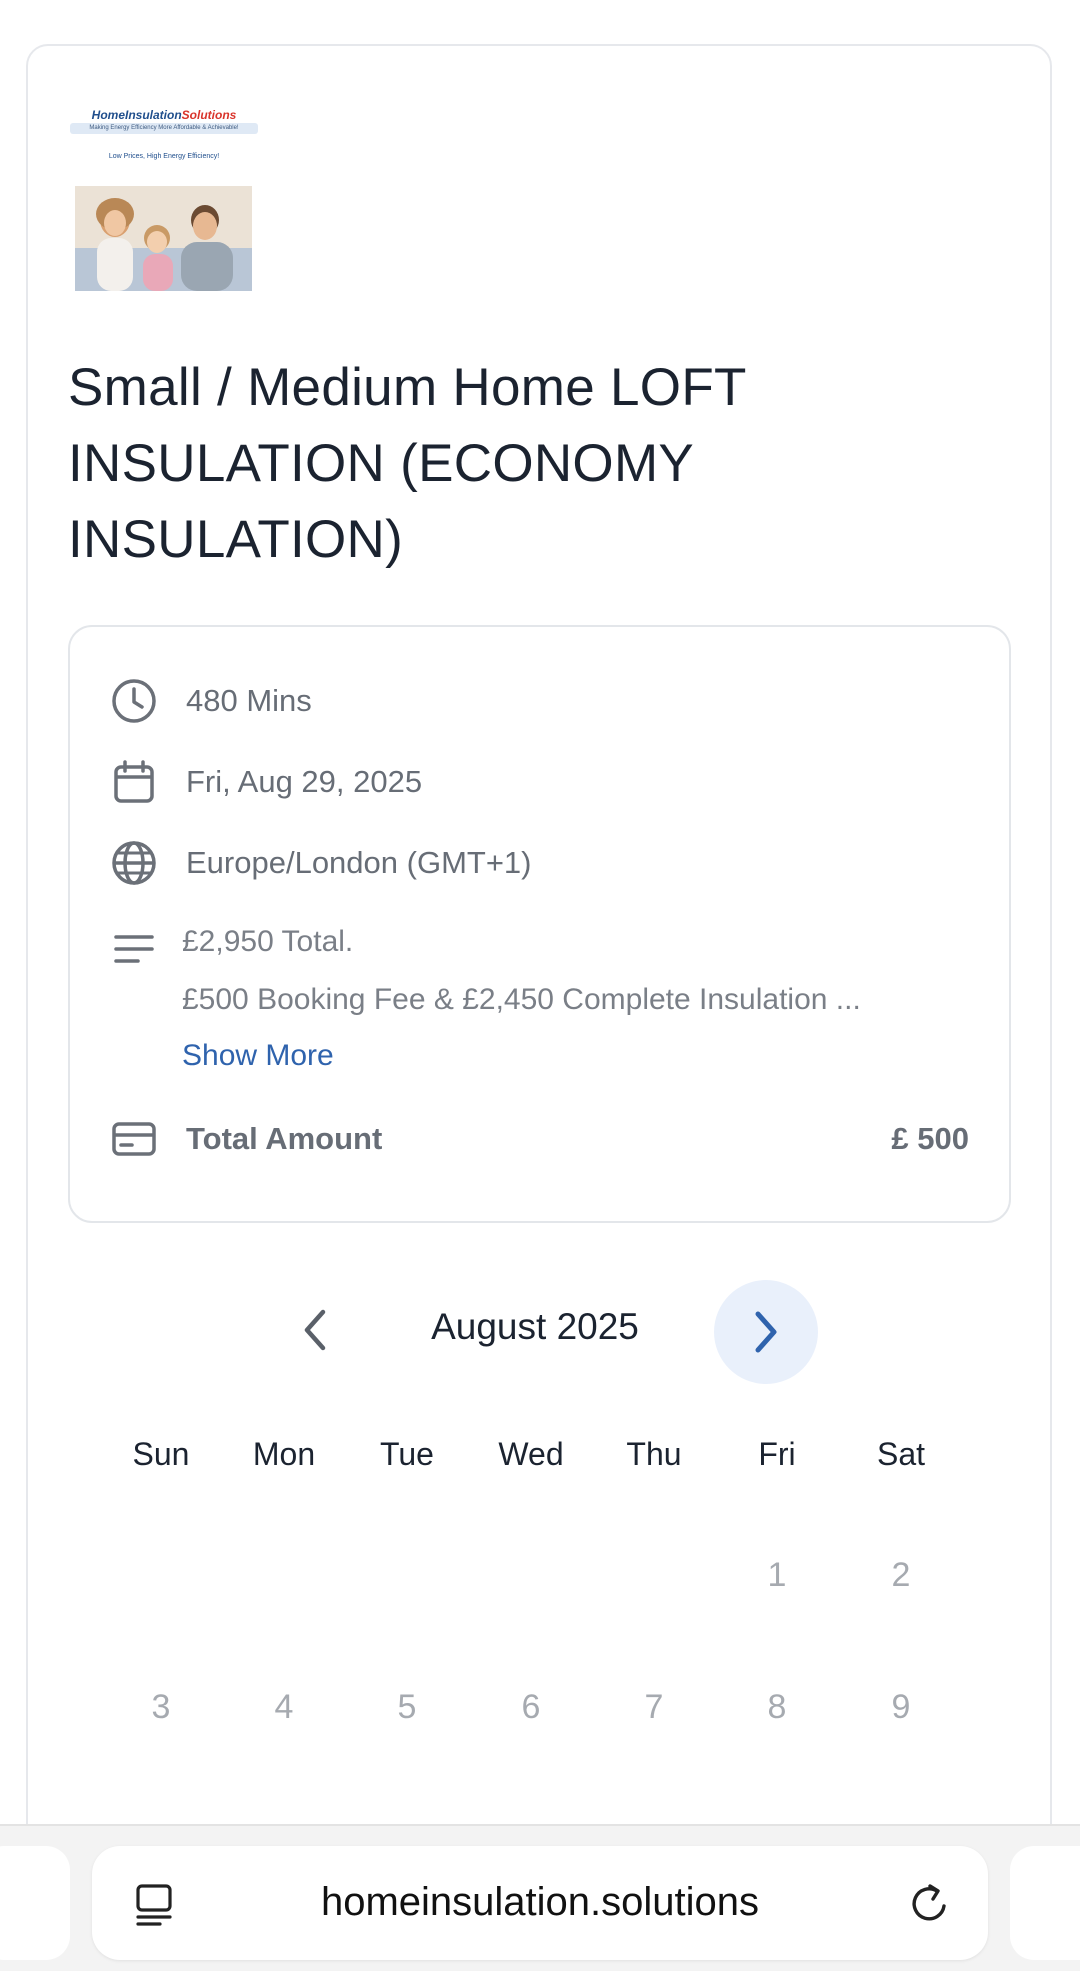 The image size is (1080, 1971). What do you see at coordinates (163, 238) in the screenshot?
I see `family-photo` at bounding box center [163, 238].